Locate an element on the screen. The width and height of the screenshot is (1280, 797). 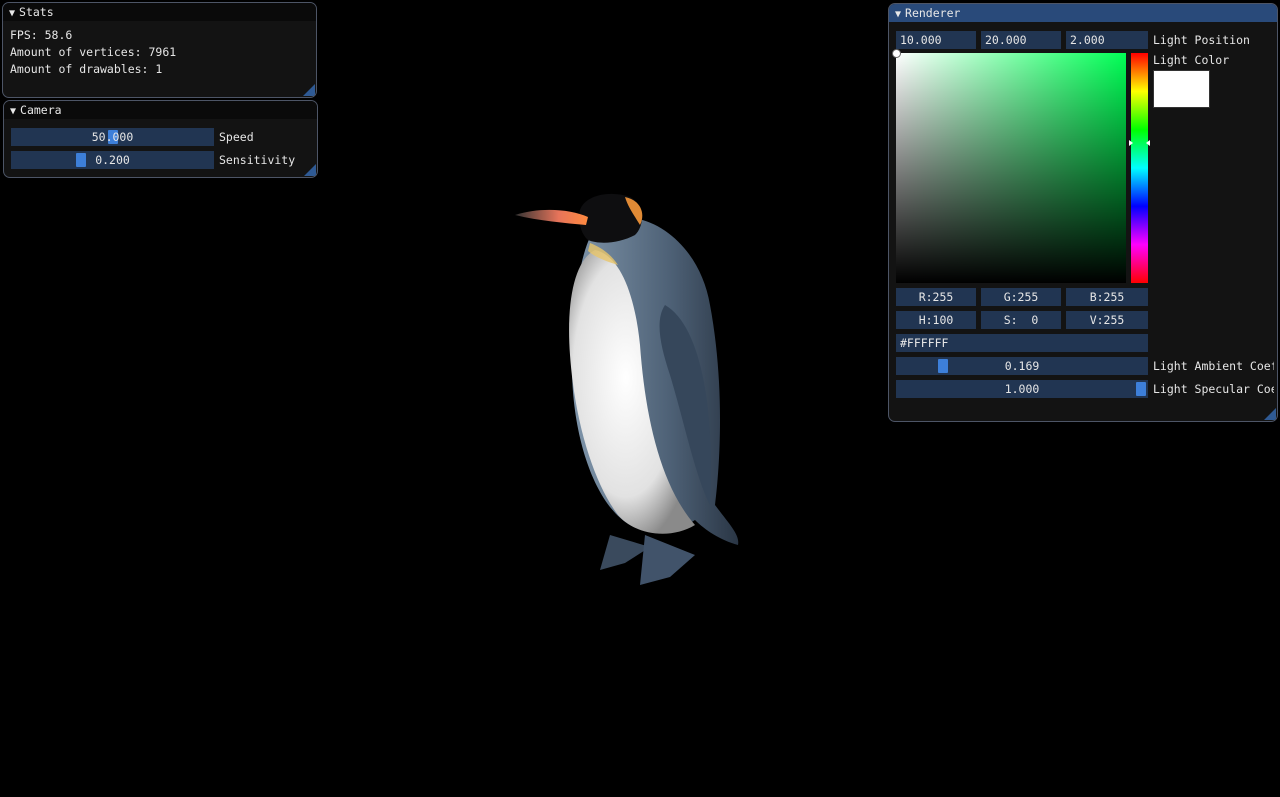
camera-title: Camera is located at coordinates (41, 110).